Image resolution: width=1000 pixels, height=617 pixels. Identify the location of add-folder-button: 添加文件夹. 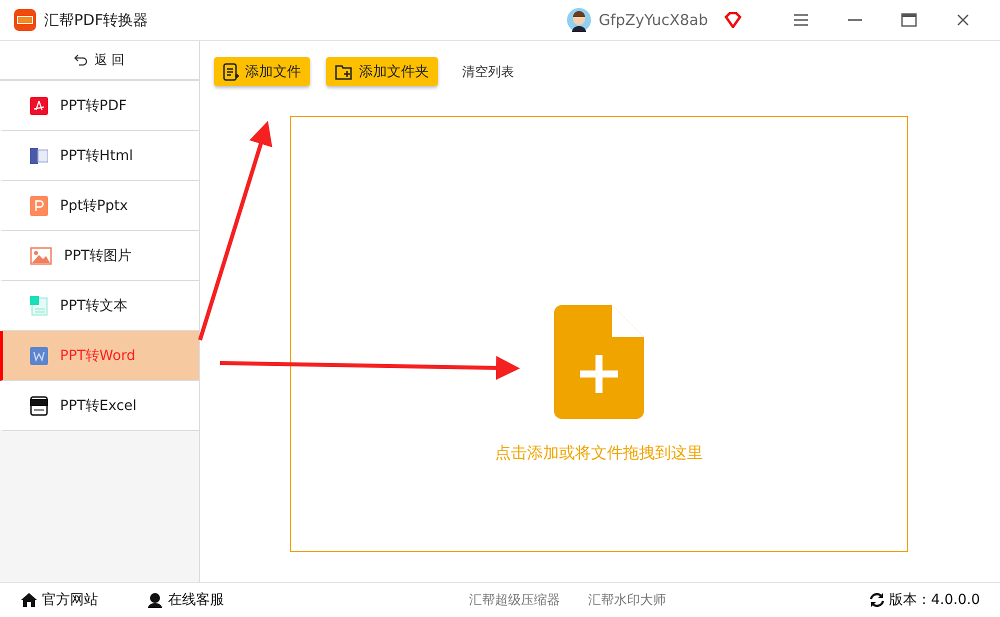
(382, 71).